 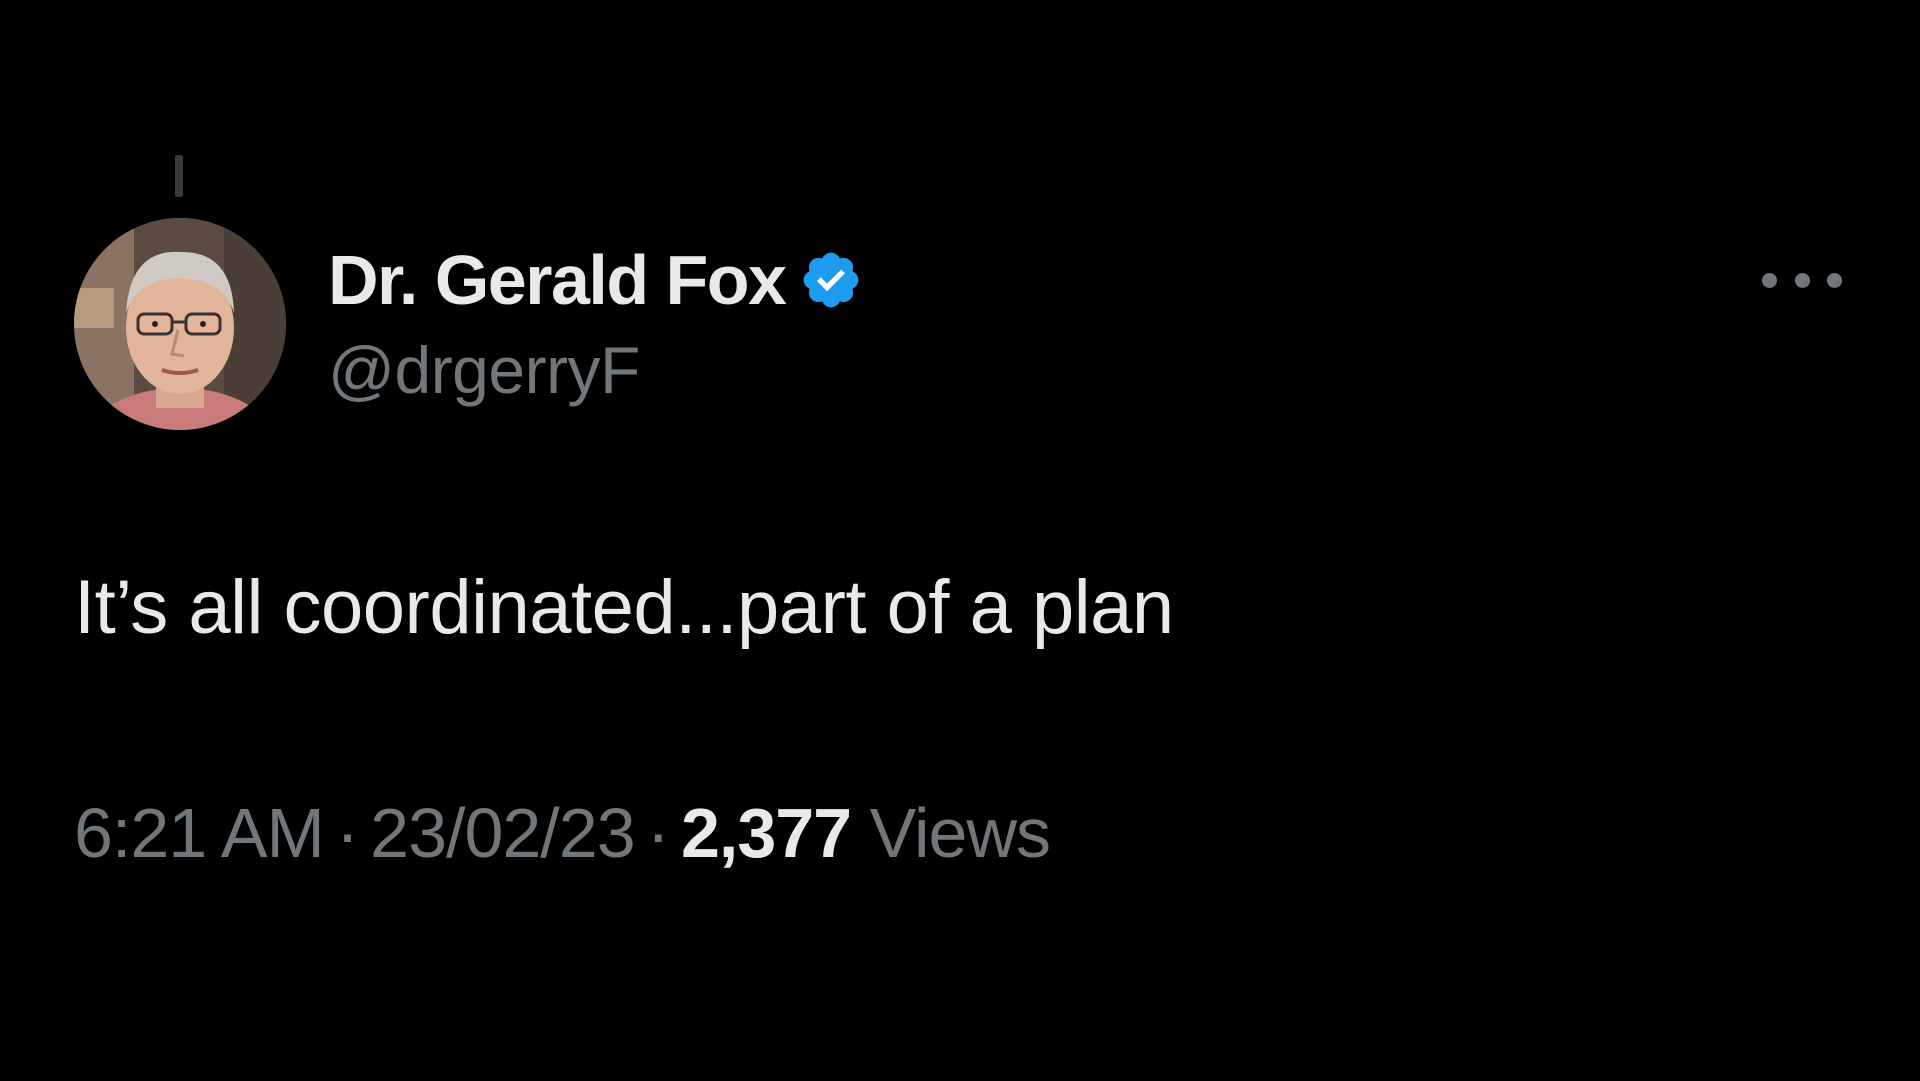 I want to click on tweet-metadata: 6:21 AM · 23/02/23 · 2,377 Views, so click(x=562, y=833).